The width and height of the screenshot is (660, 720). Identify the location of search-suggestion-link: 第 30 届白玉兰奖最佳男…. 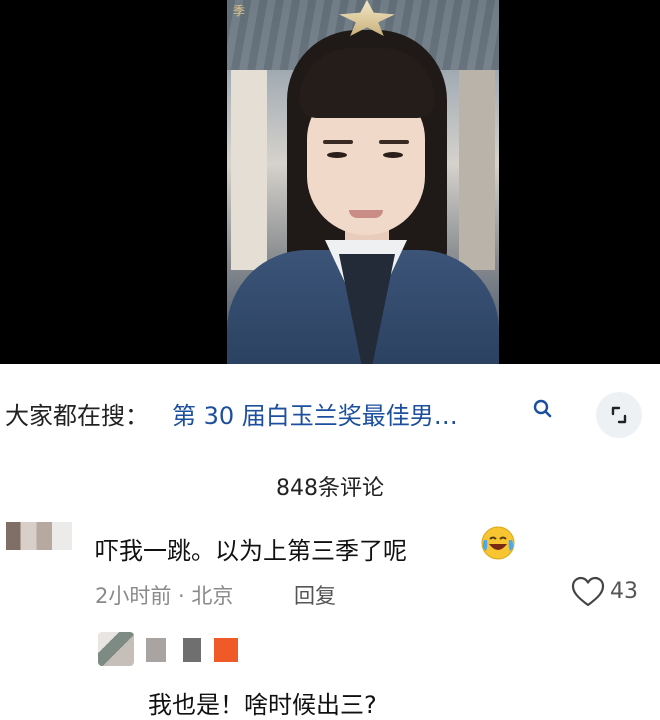
(315, 413).